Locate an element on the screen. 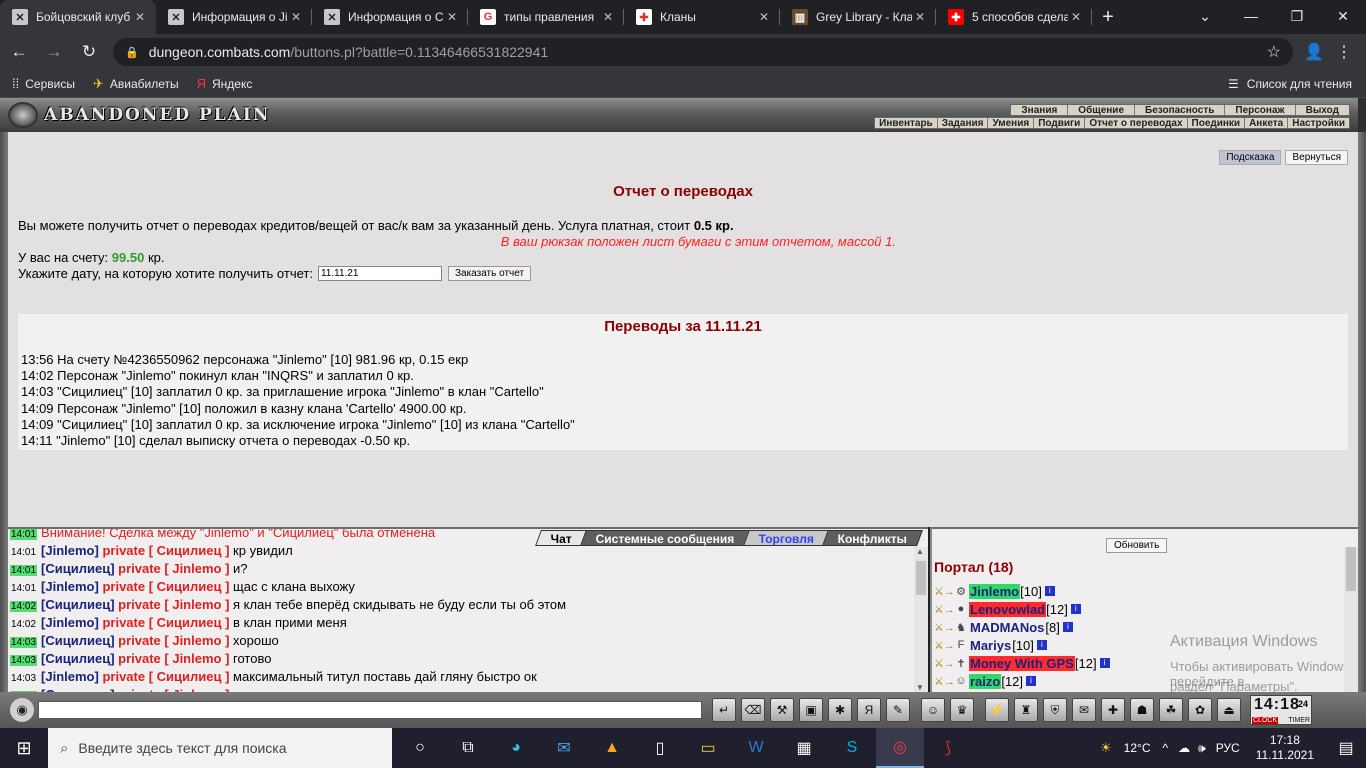  skype-icon: S is located at coordinates (852, 748).